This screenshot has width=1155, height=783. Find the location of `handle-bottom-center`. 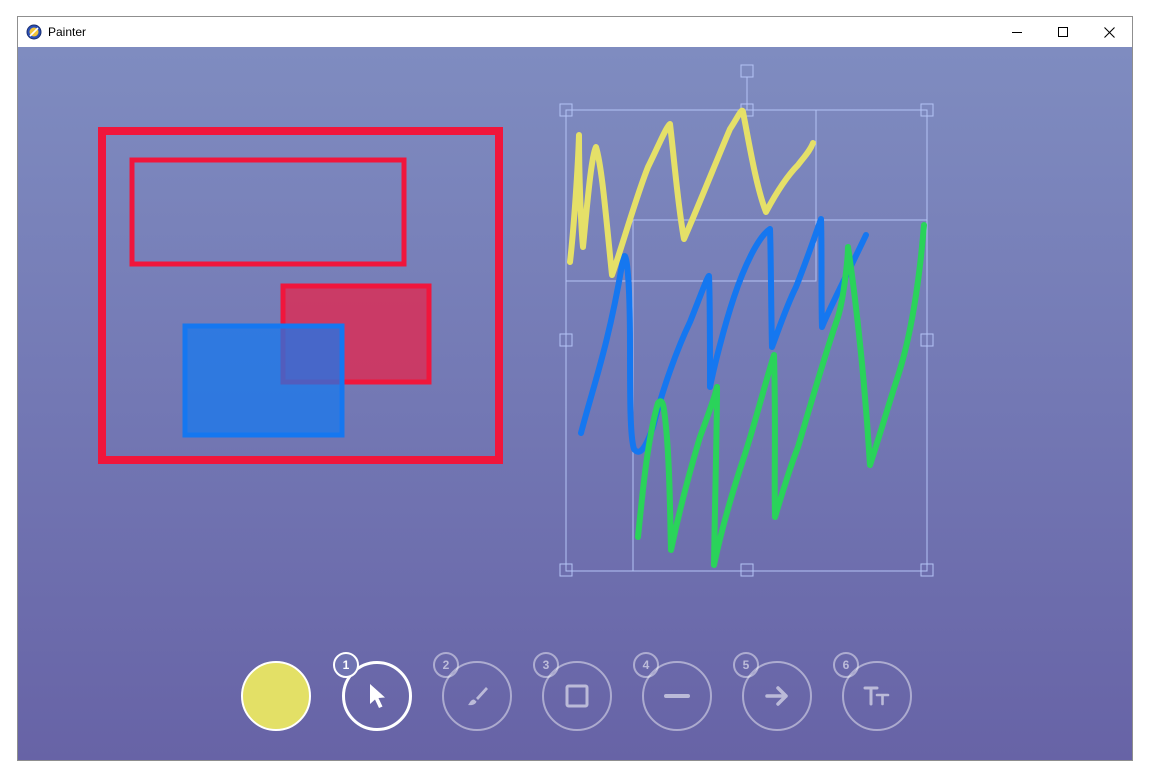

handle-bottom-center is located at coordinates (747, 570).